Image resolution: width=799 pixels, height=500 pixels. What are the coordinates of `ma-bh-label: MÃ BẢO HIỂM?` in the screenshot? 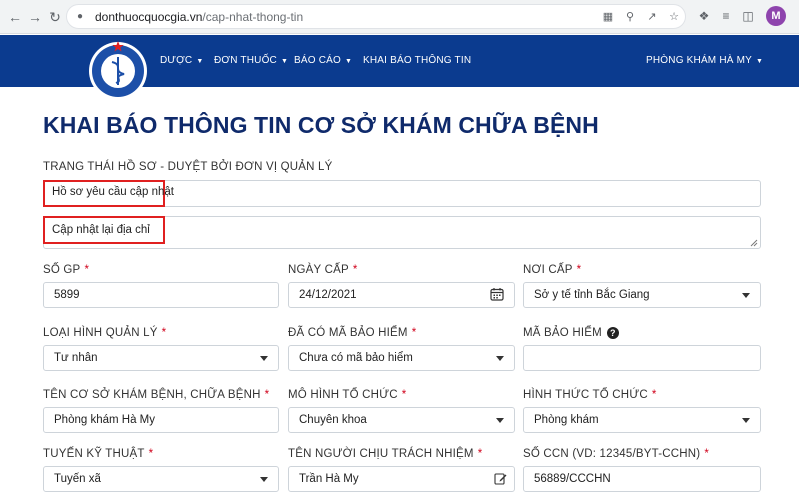 It's located at (571, 333).